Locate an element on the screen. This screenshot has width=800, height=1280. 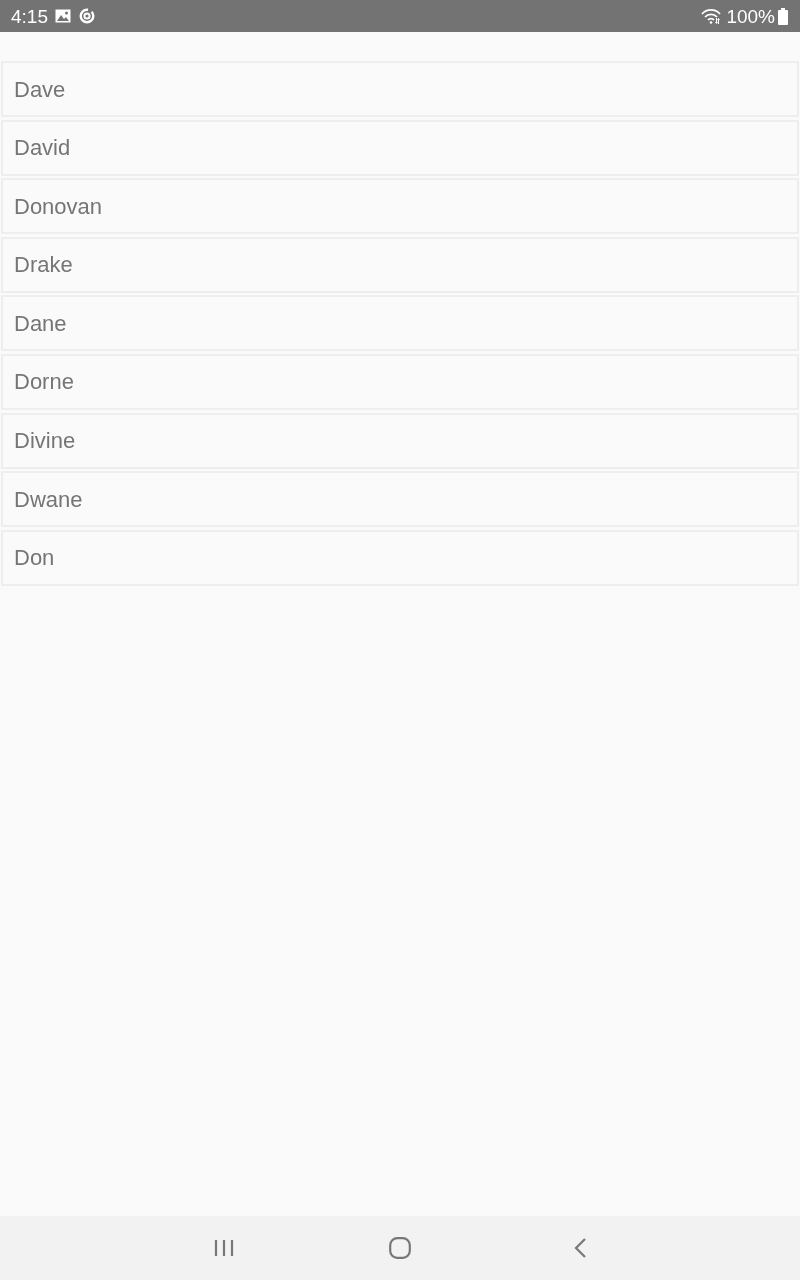
back-icon is located at coordinates (580, 1248).